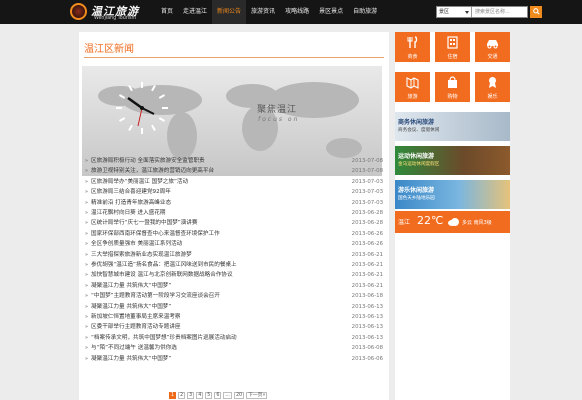 The height and width of the screenshot is (400, 582). I want to click on nav-item: 景区景点, so click(331, 12).